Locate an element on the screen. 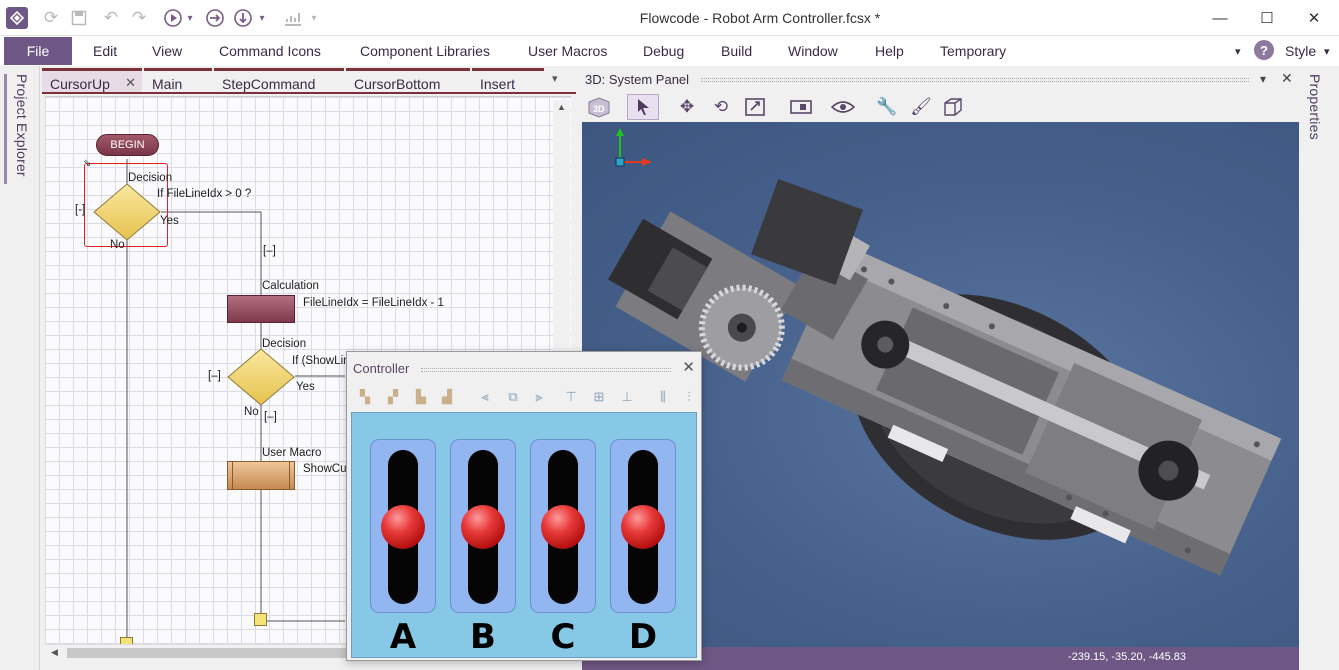  menu-component-libraries: Component Libraries is located at coordinates (425, 51).